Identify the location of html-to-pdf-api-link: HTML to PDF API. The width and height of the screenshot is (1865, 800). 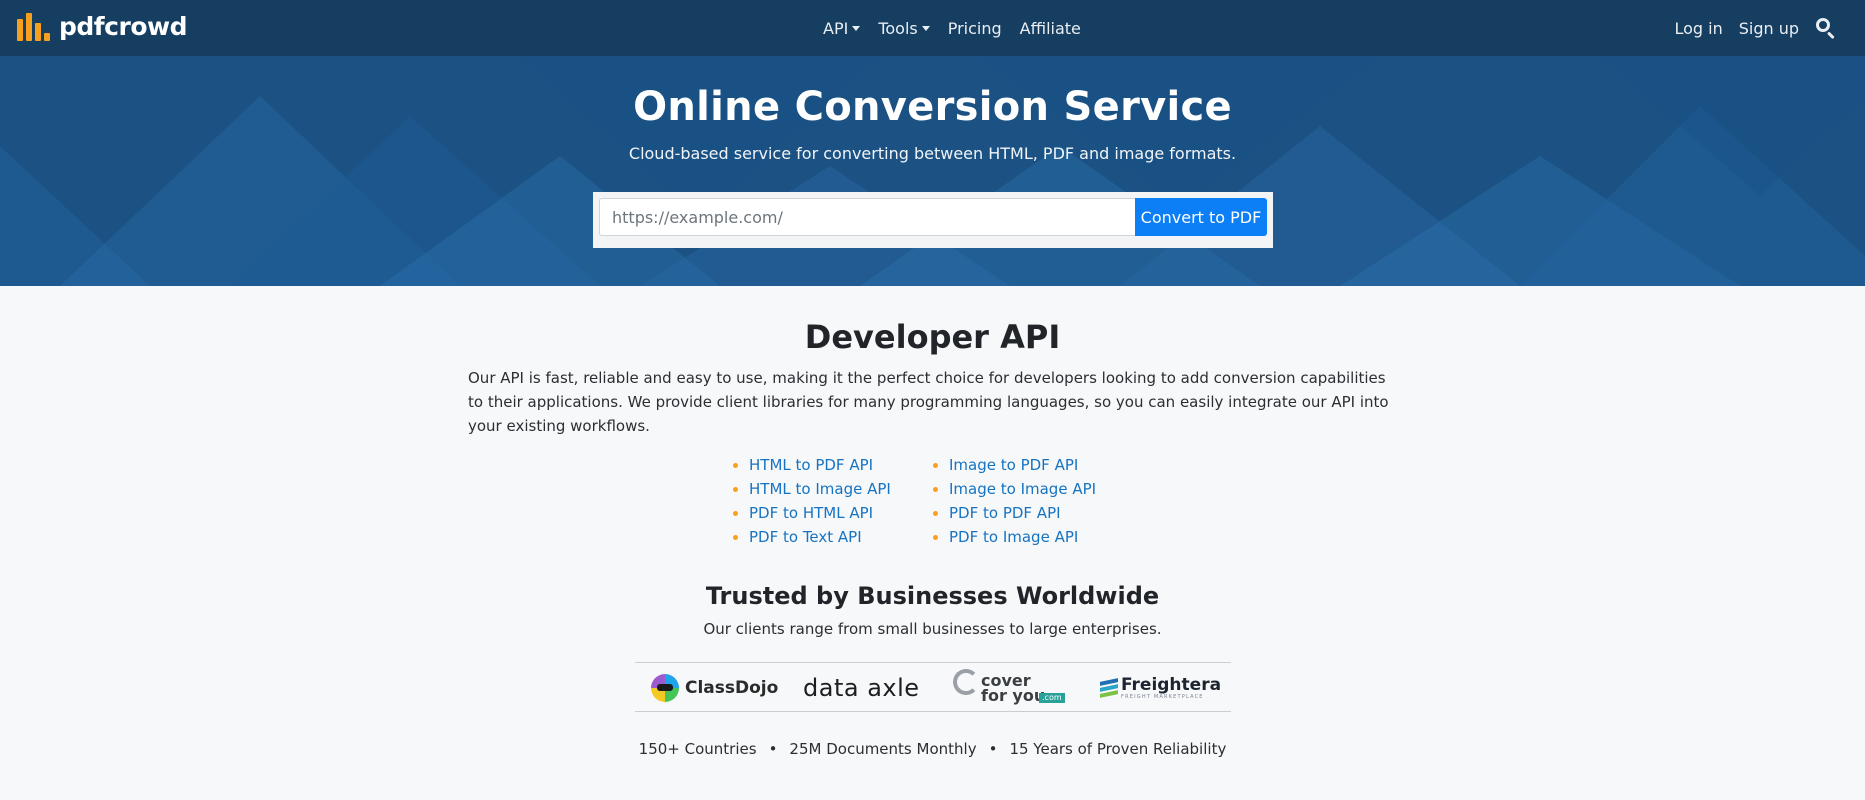
(811, 465).